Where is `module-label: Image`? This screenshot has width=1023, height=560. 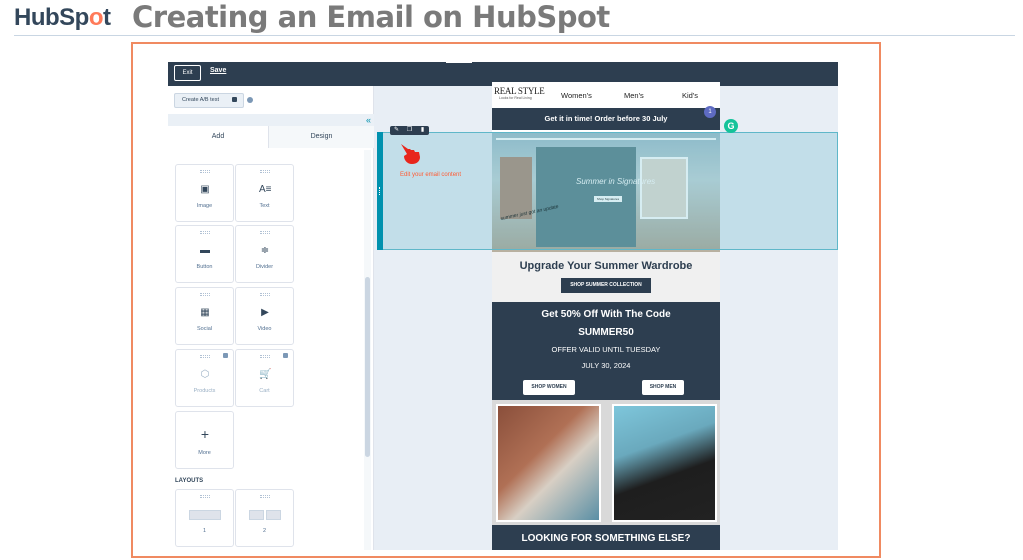
module-label: Image is located at coordinates (204, 206).